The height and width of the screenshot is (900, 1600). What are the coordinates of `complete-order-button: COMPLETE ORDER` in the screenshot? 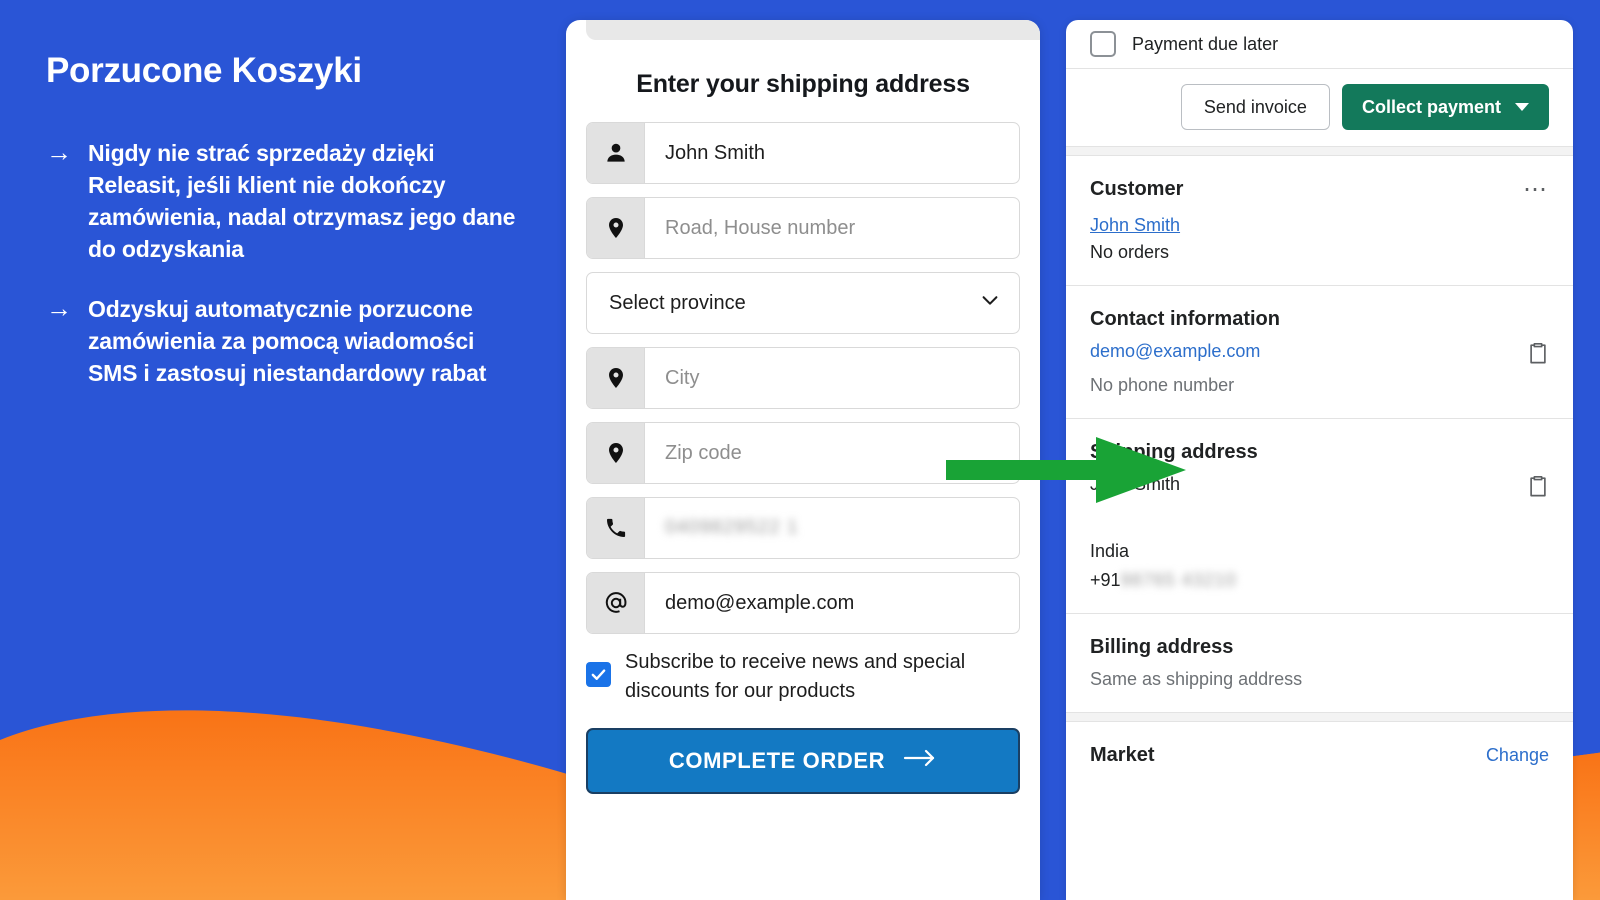 It's located at (803, 761).